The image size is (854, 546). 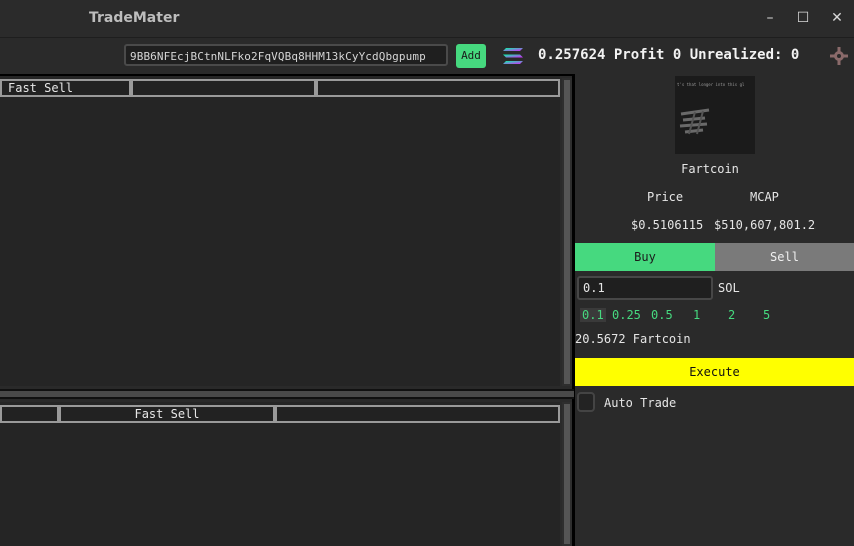 What do you see at coordinates (640, 403) in the screenshot?
I see `auto-trade-label: Auto Trade` at bounding box center [640, 403].